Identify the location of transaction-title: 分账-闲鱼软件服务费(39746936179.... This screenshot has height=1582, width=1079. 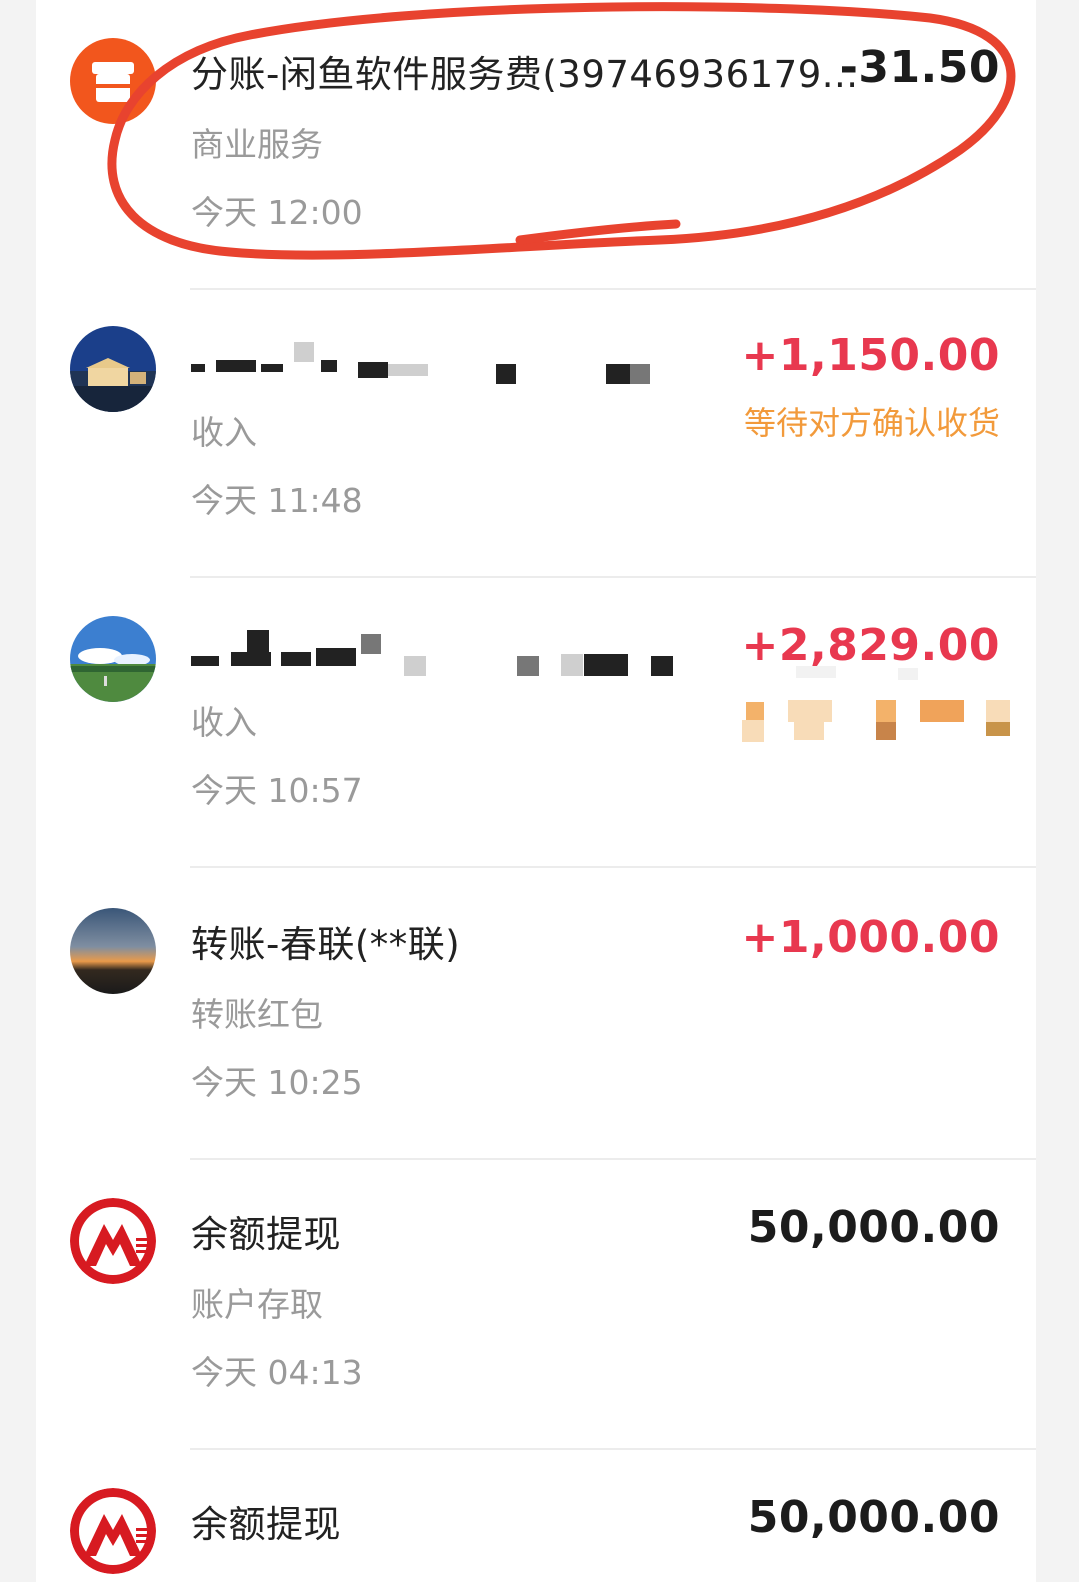
(525, 74).